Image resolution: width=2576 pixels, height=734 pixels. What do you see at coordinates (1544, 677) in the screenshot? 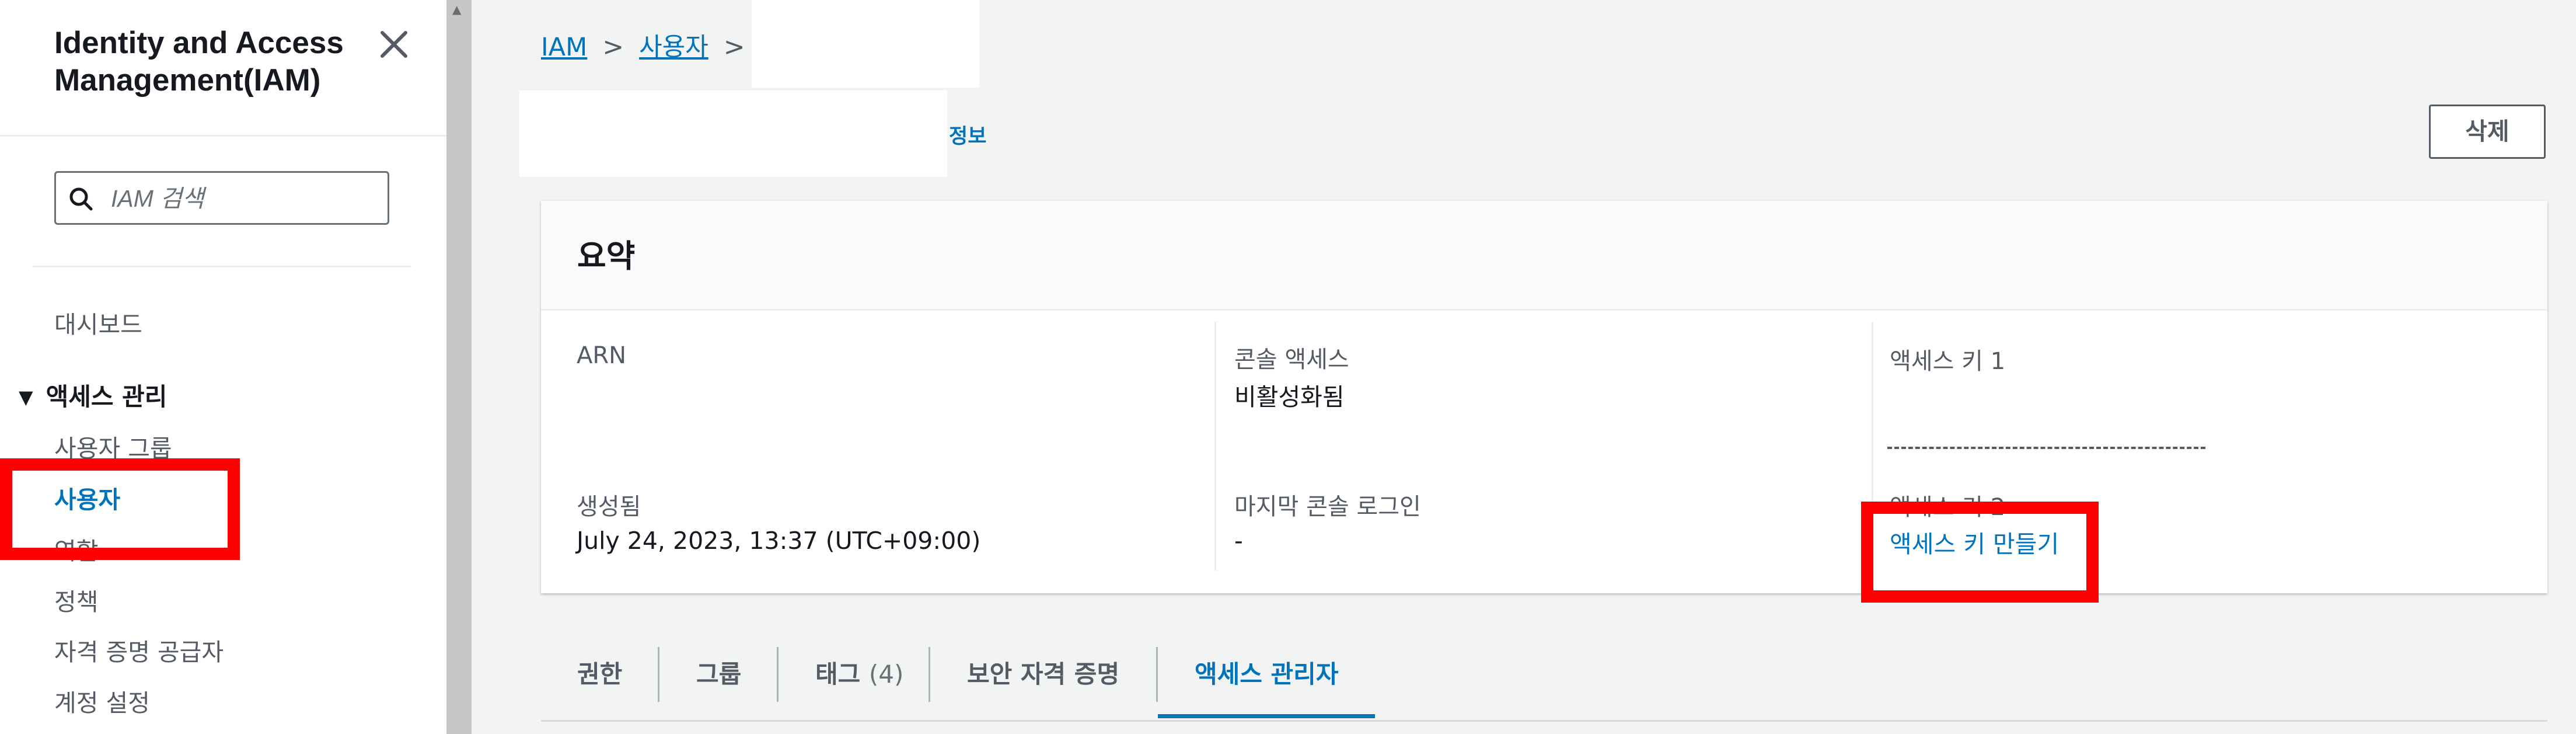
I see `detail-tabs: 권한 그룹 태그 (4) 보안 자격 증명 액세스 관리자` at bounding box center [1544, 677].